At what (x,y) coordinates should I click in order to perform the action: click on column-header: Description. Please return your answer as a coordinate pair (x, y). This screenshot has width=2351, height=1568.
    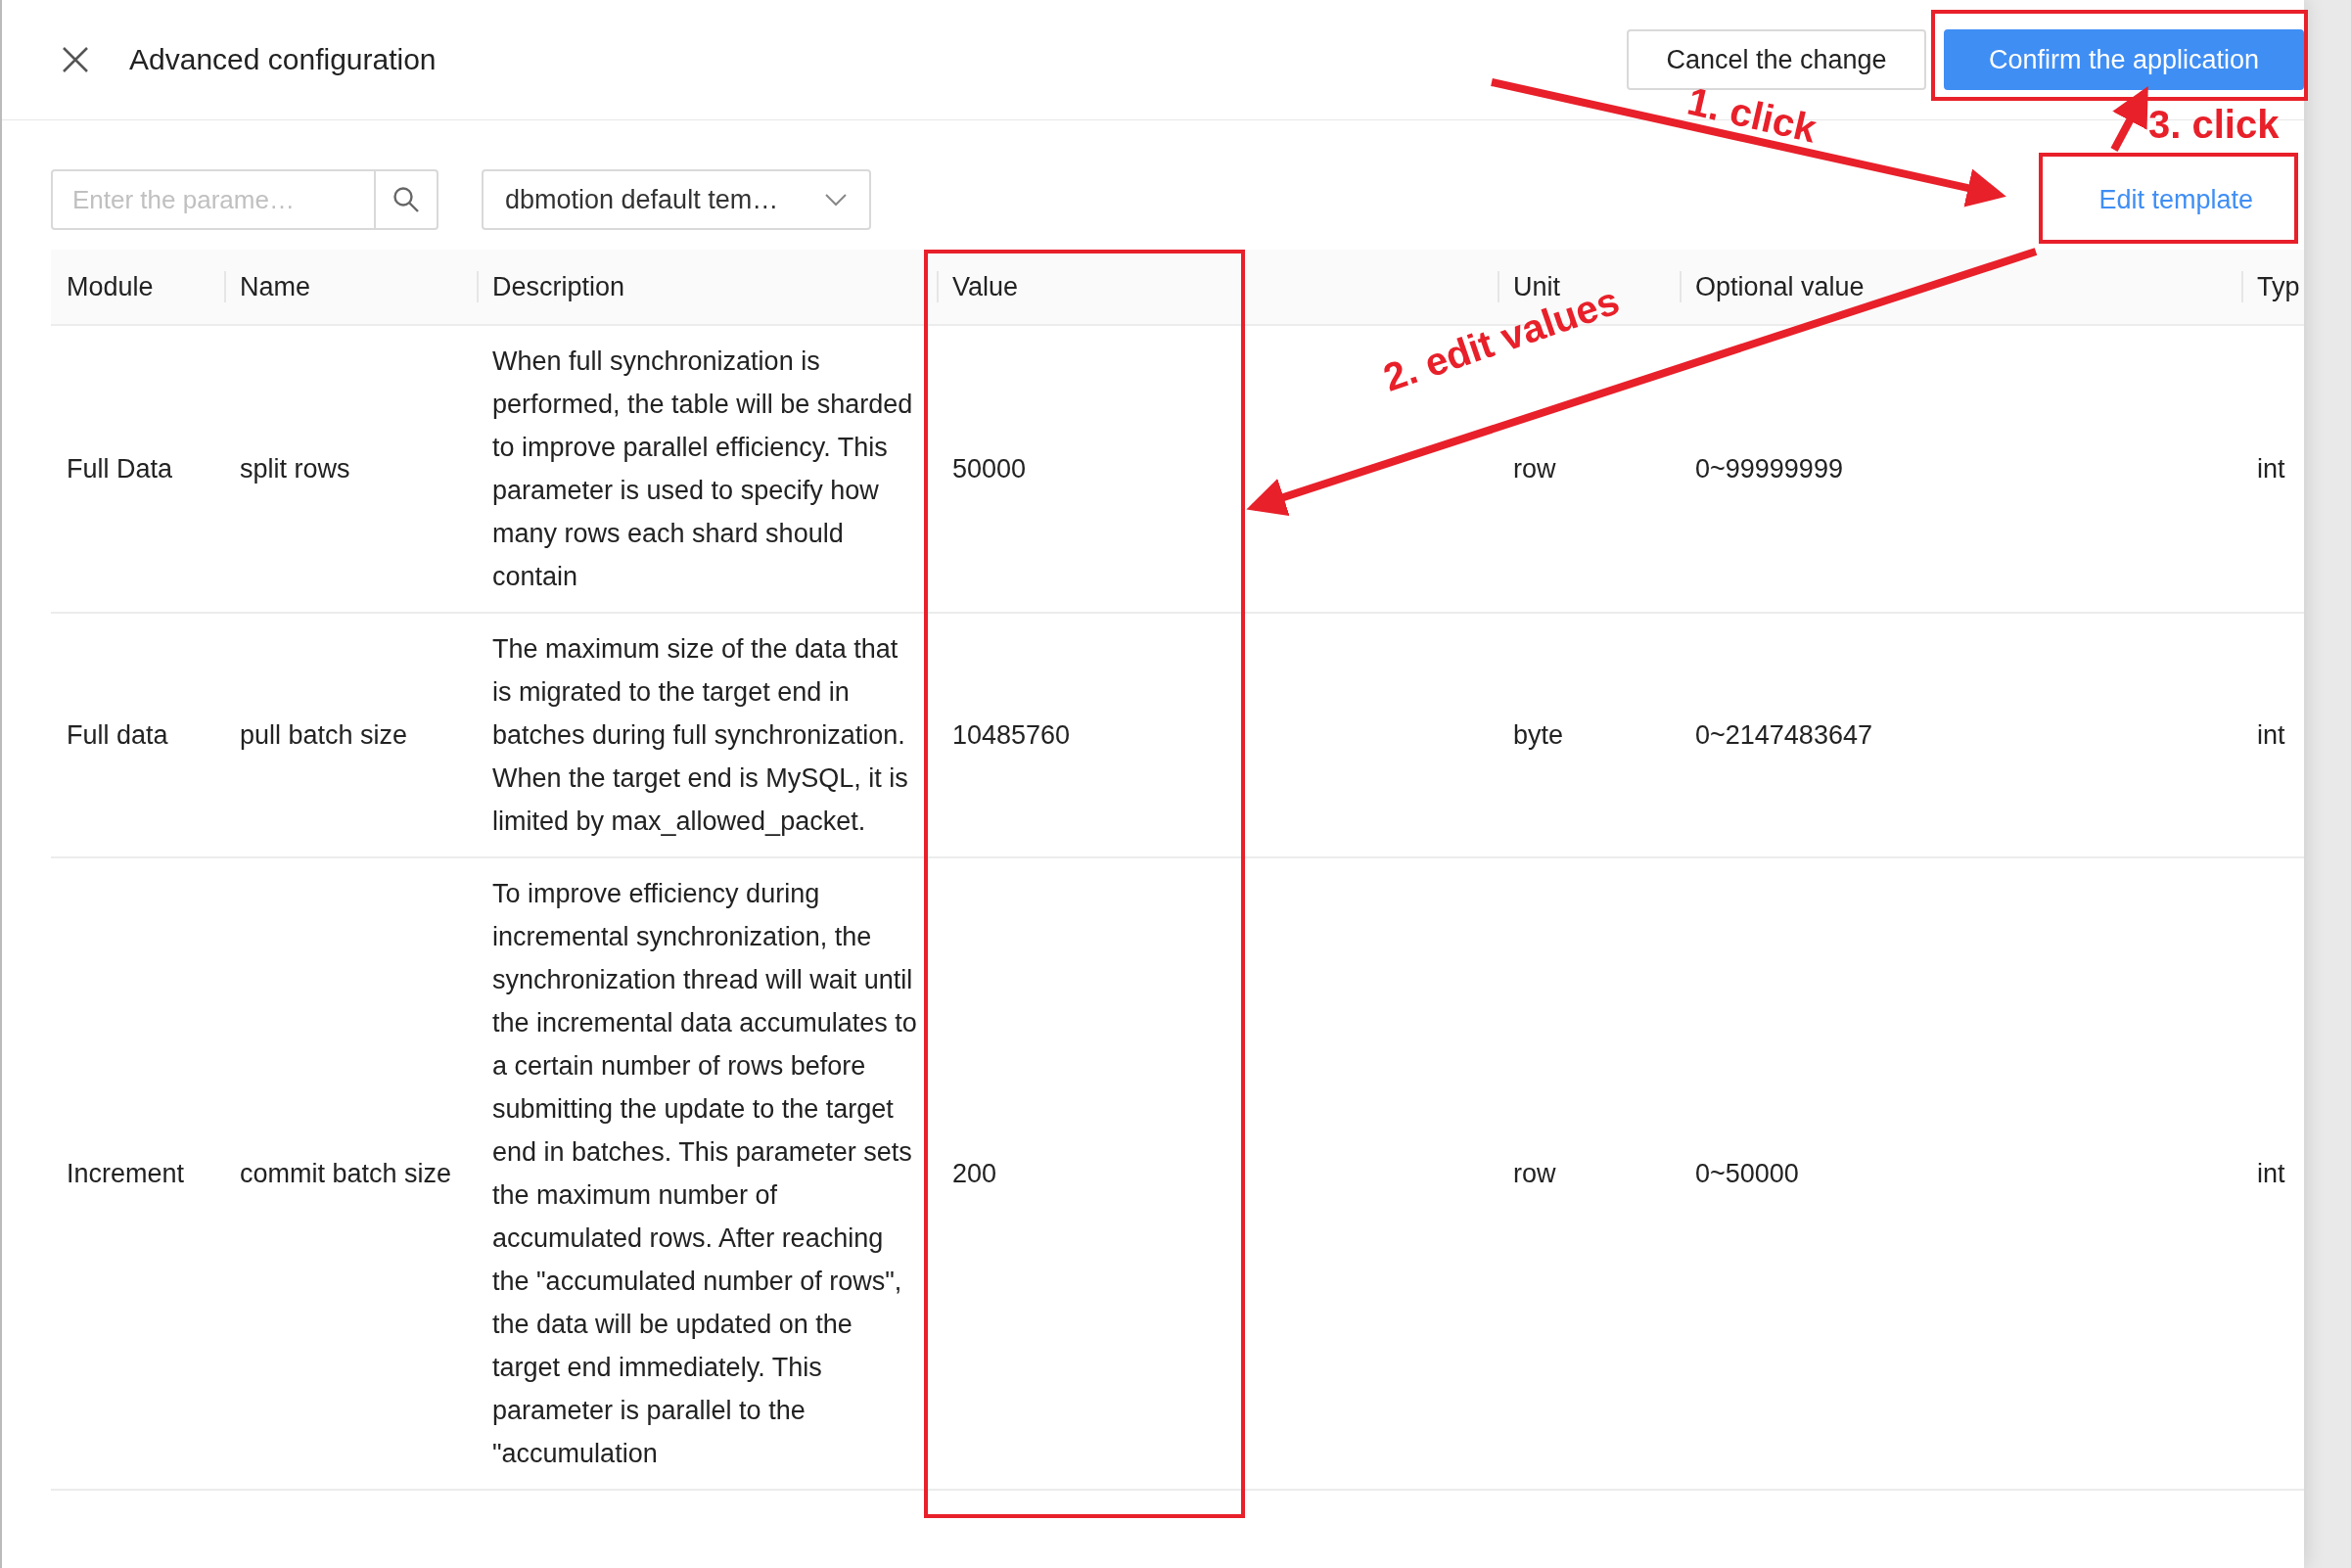
    Looking at the image, I should click on (707, 287).